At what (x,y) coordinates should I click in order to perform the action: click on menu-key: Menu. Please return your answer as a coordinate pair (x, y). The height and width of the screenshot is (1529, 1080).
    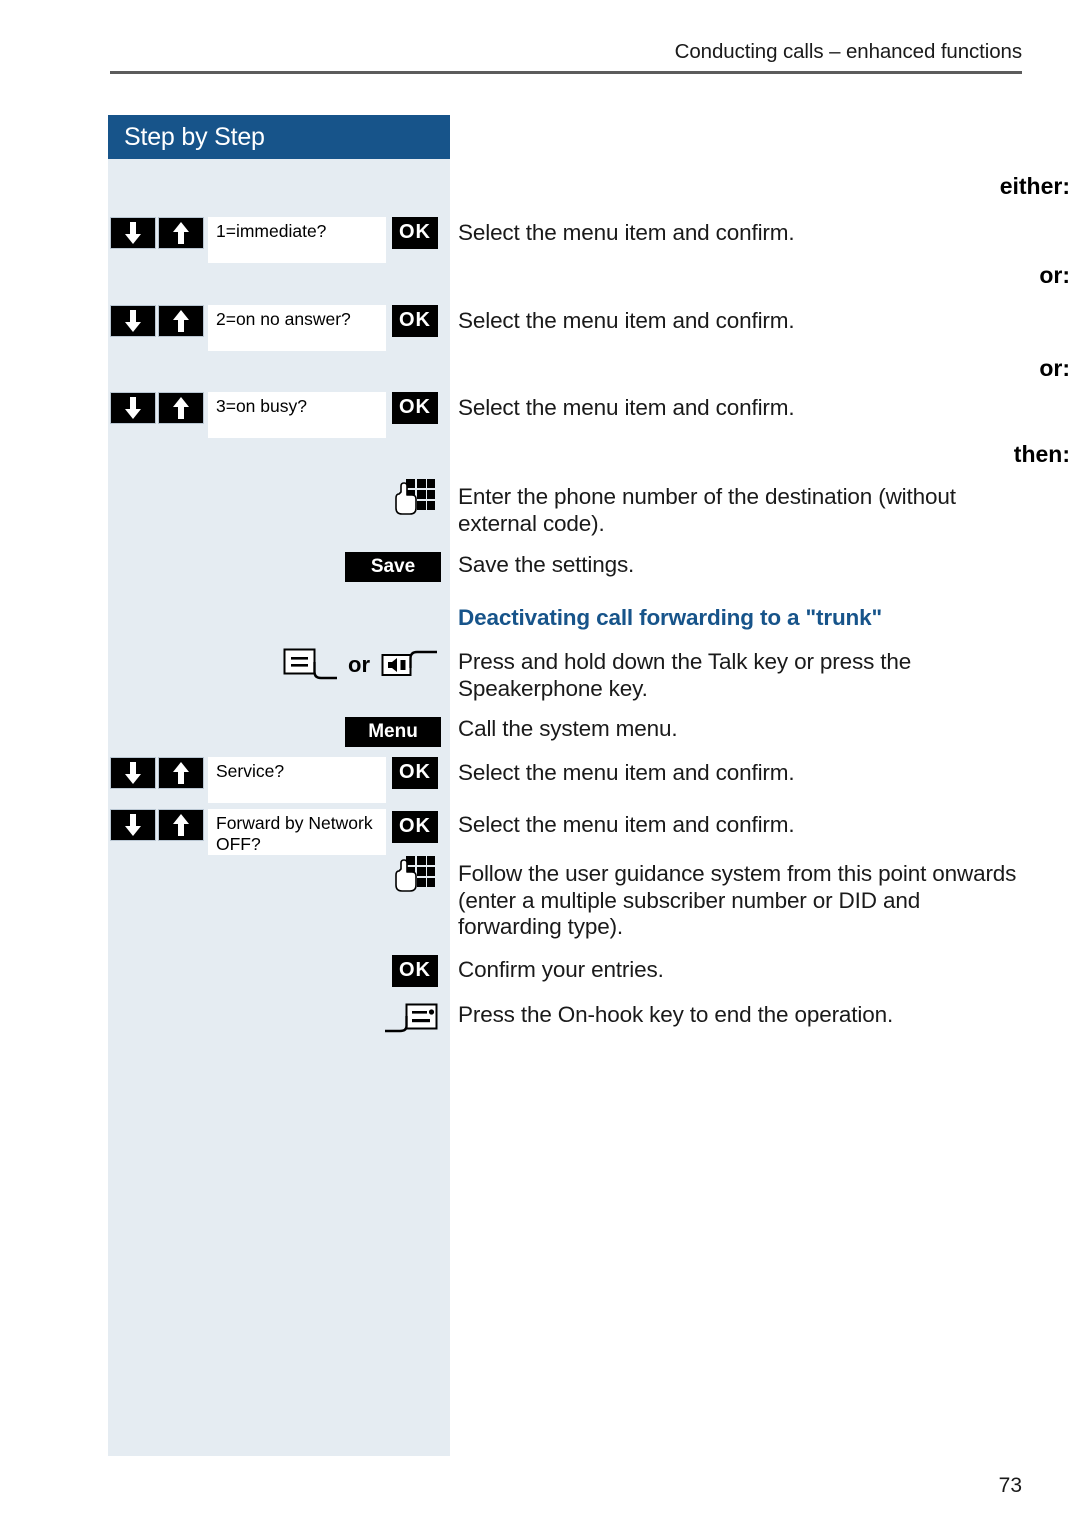
    Looking at the image, I should click on (393, 732).